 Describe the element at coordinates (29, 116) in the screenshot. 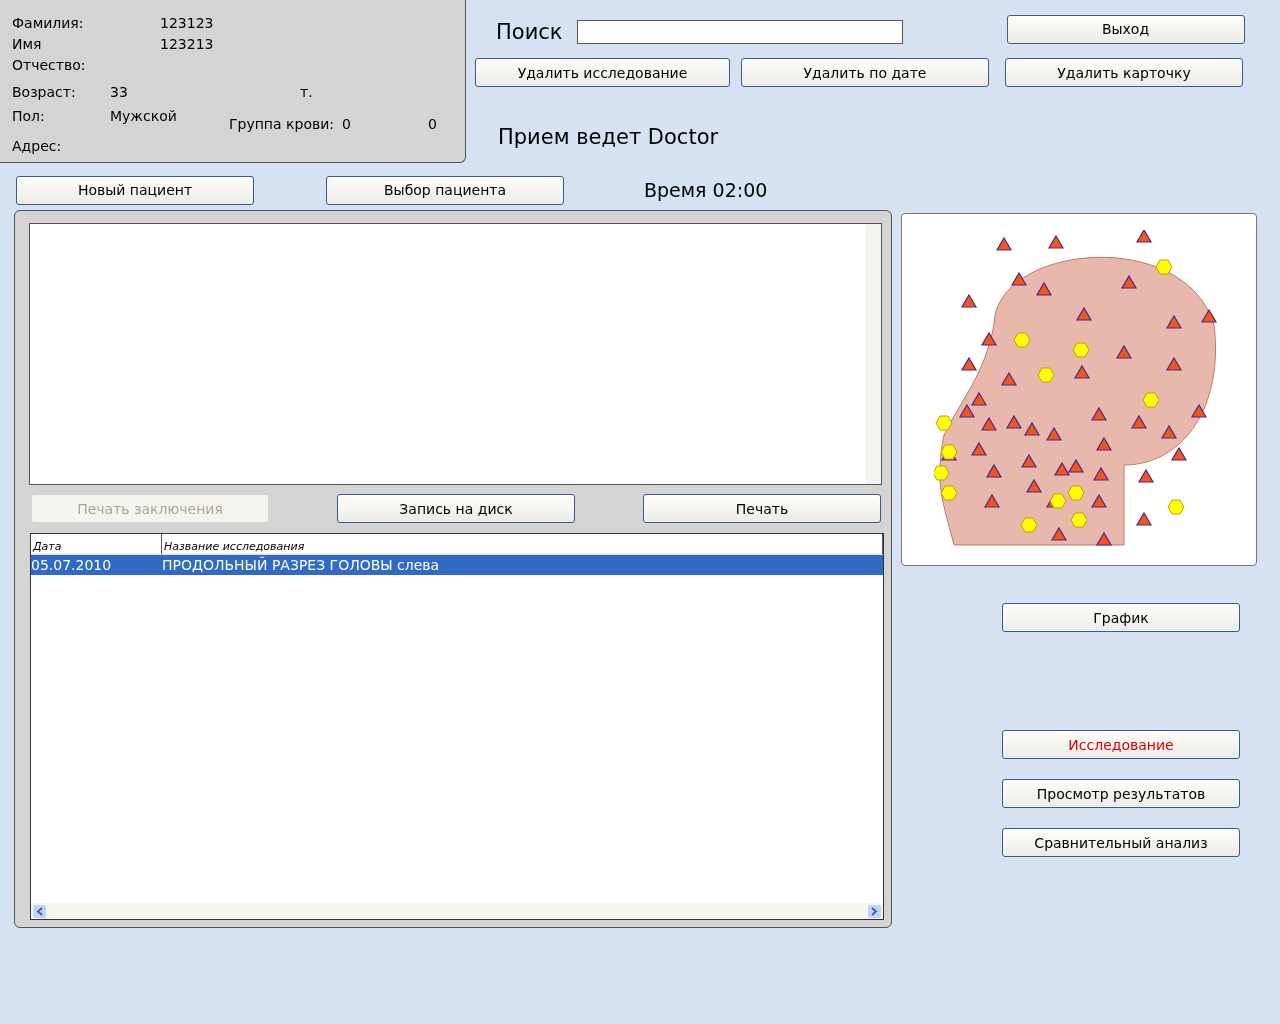

I see `field-label: Пол:` at that location.